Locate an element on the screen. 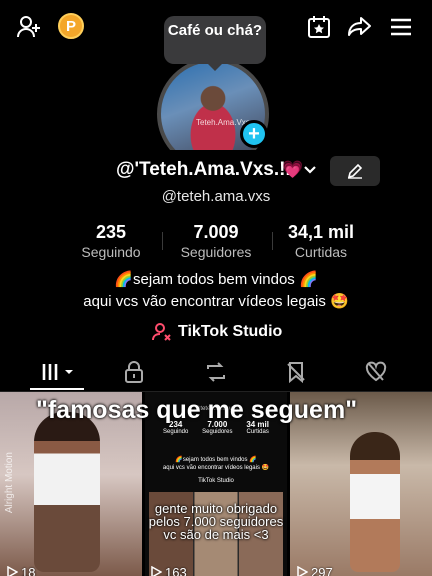  stat-following-value: 235 is located at coordinates (111, 232).